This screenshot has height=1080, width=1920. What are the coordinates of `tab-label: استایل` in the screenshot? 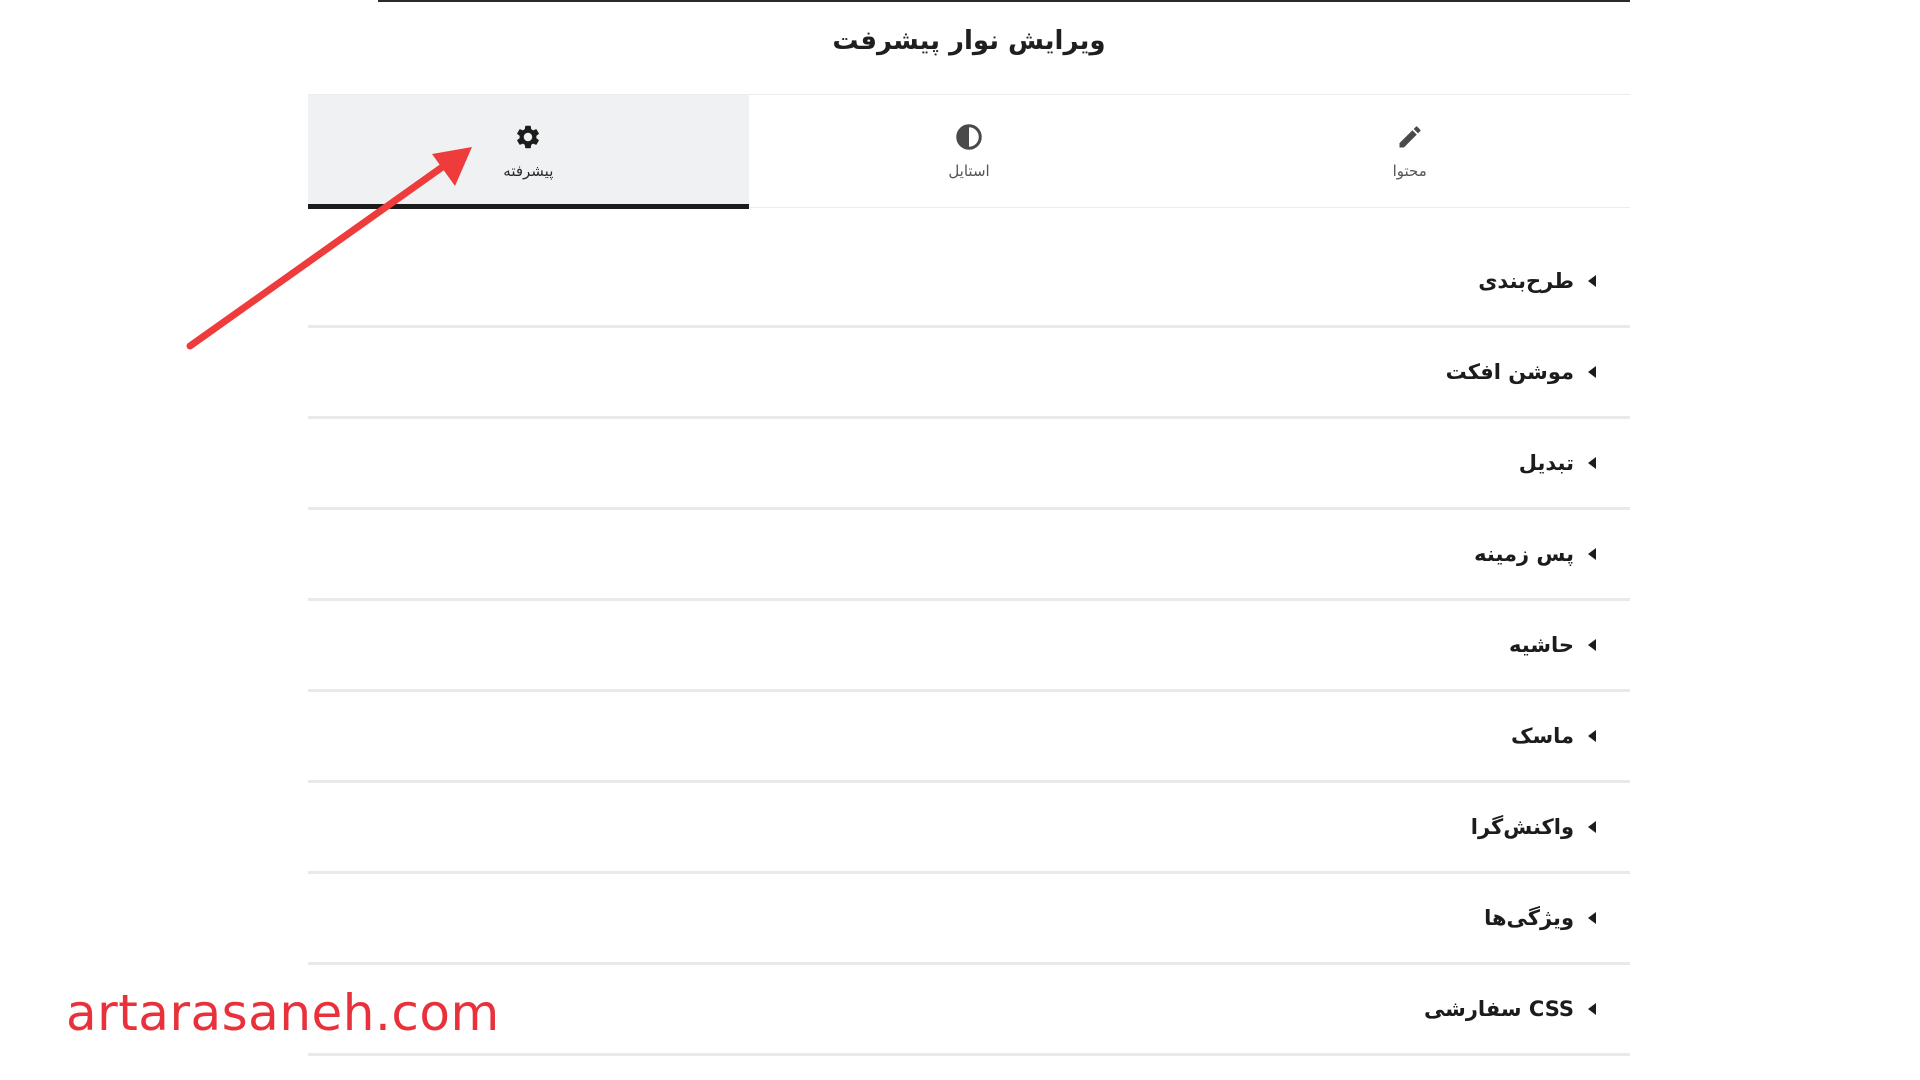 It's located at (969, 171).